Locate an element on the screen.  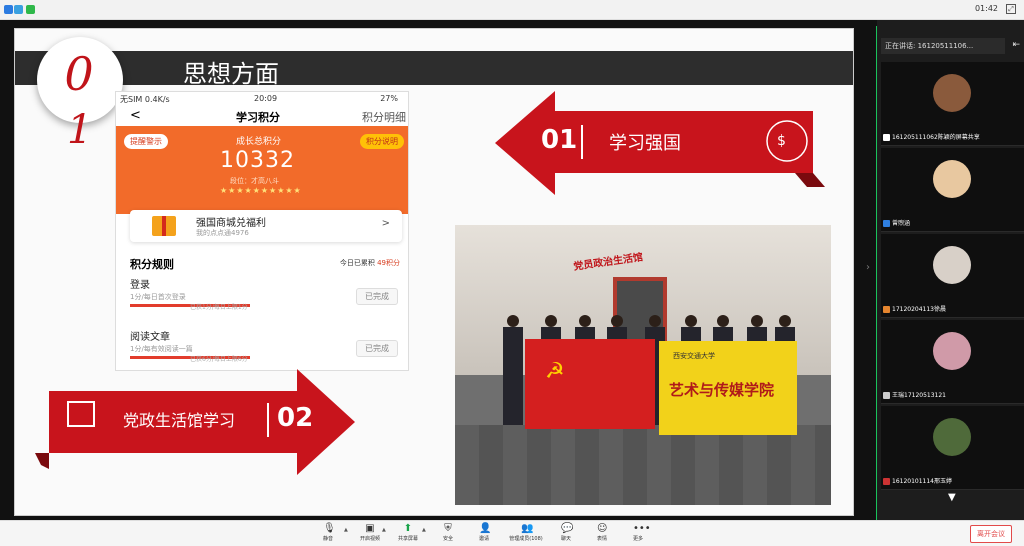
share-screen-button-label: 共享屏幕 is located at coordinates (407, 539).